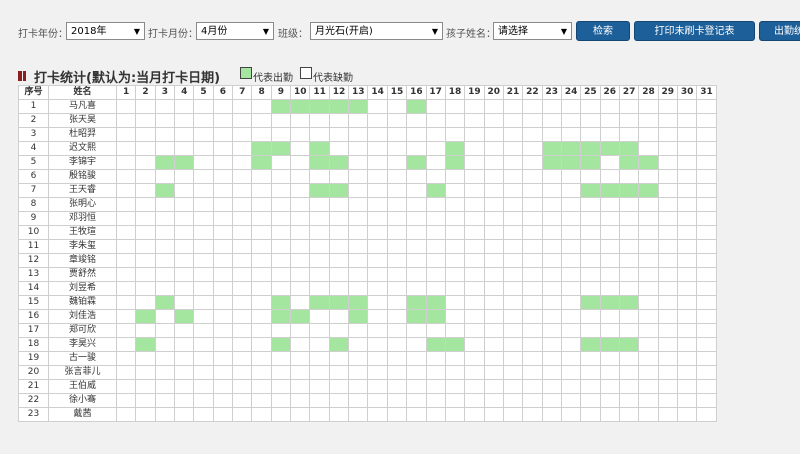  What do you see at coordinates (105, 31) in the screenshot?
I see `year-select: 2018年 ▼` at bounding box center [105, 31].